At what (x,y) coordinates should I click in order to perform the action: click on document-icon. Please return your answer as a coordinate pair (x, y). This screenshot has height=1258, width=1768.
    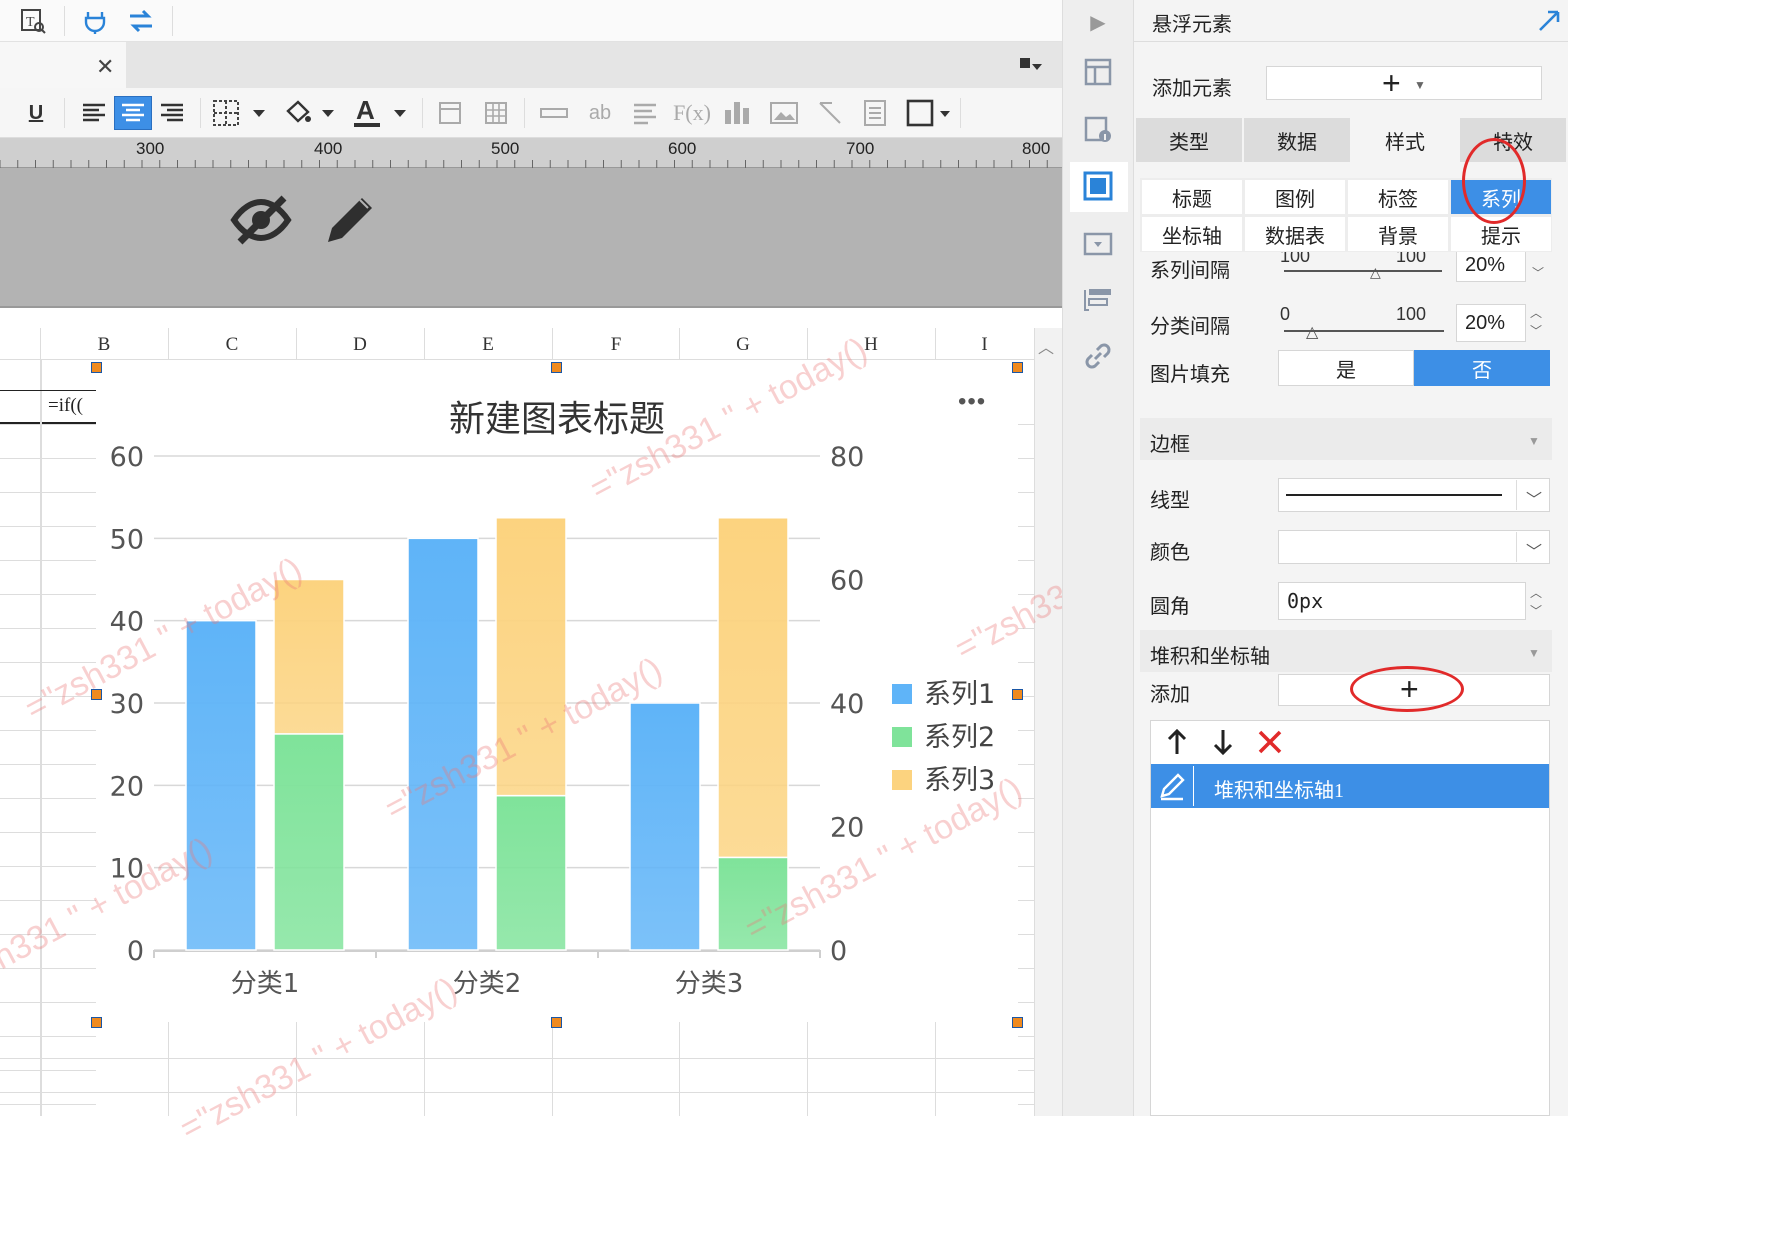
    Looking at the image, I should click on (875, 113).